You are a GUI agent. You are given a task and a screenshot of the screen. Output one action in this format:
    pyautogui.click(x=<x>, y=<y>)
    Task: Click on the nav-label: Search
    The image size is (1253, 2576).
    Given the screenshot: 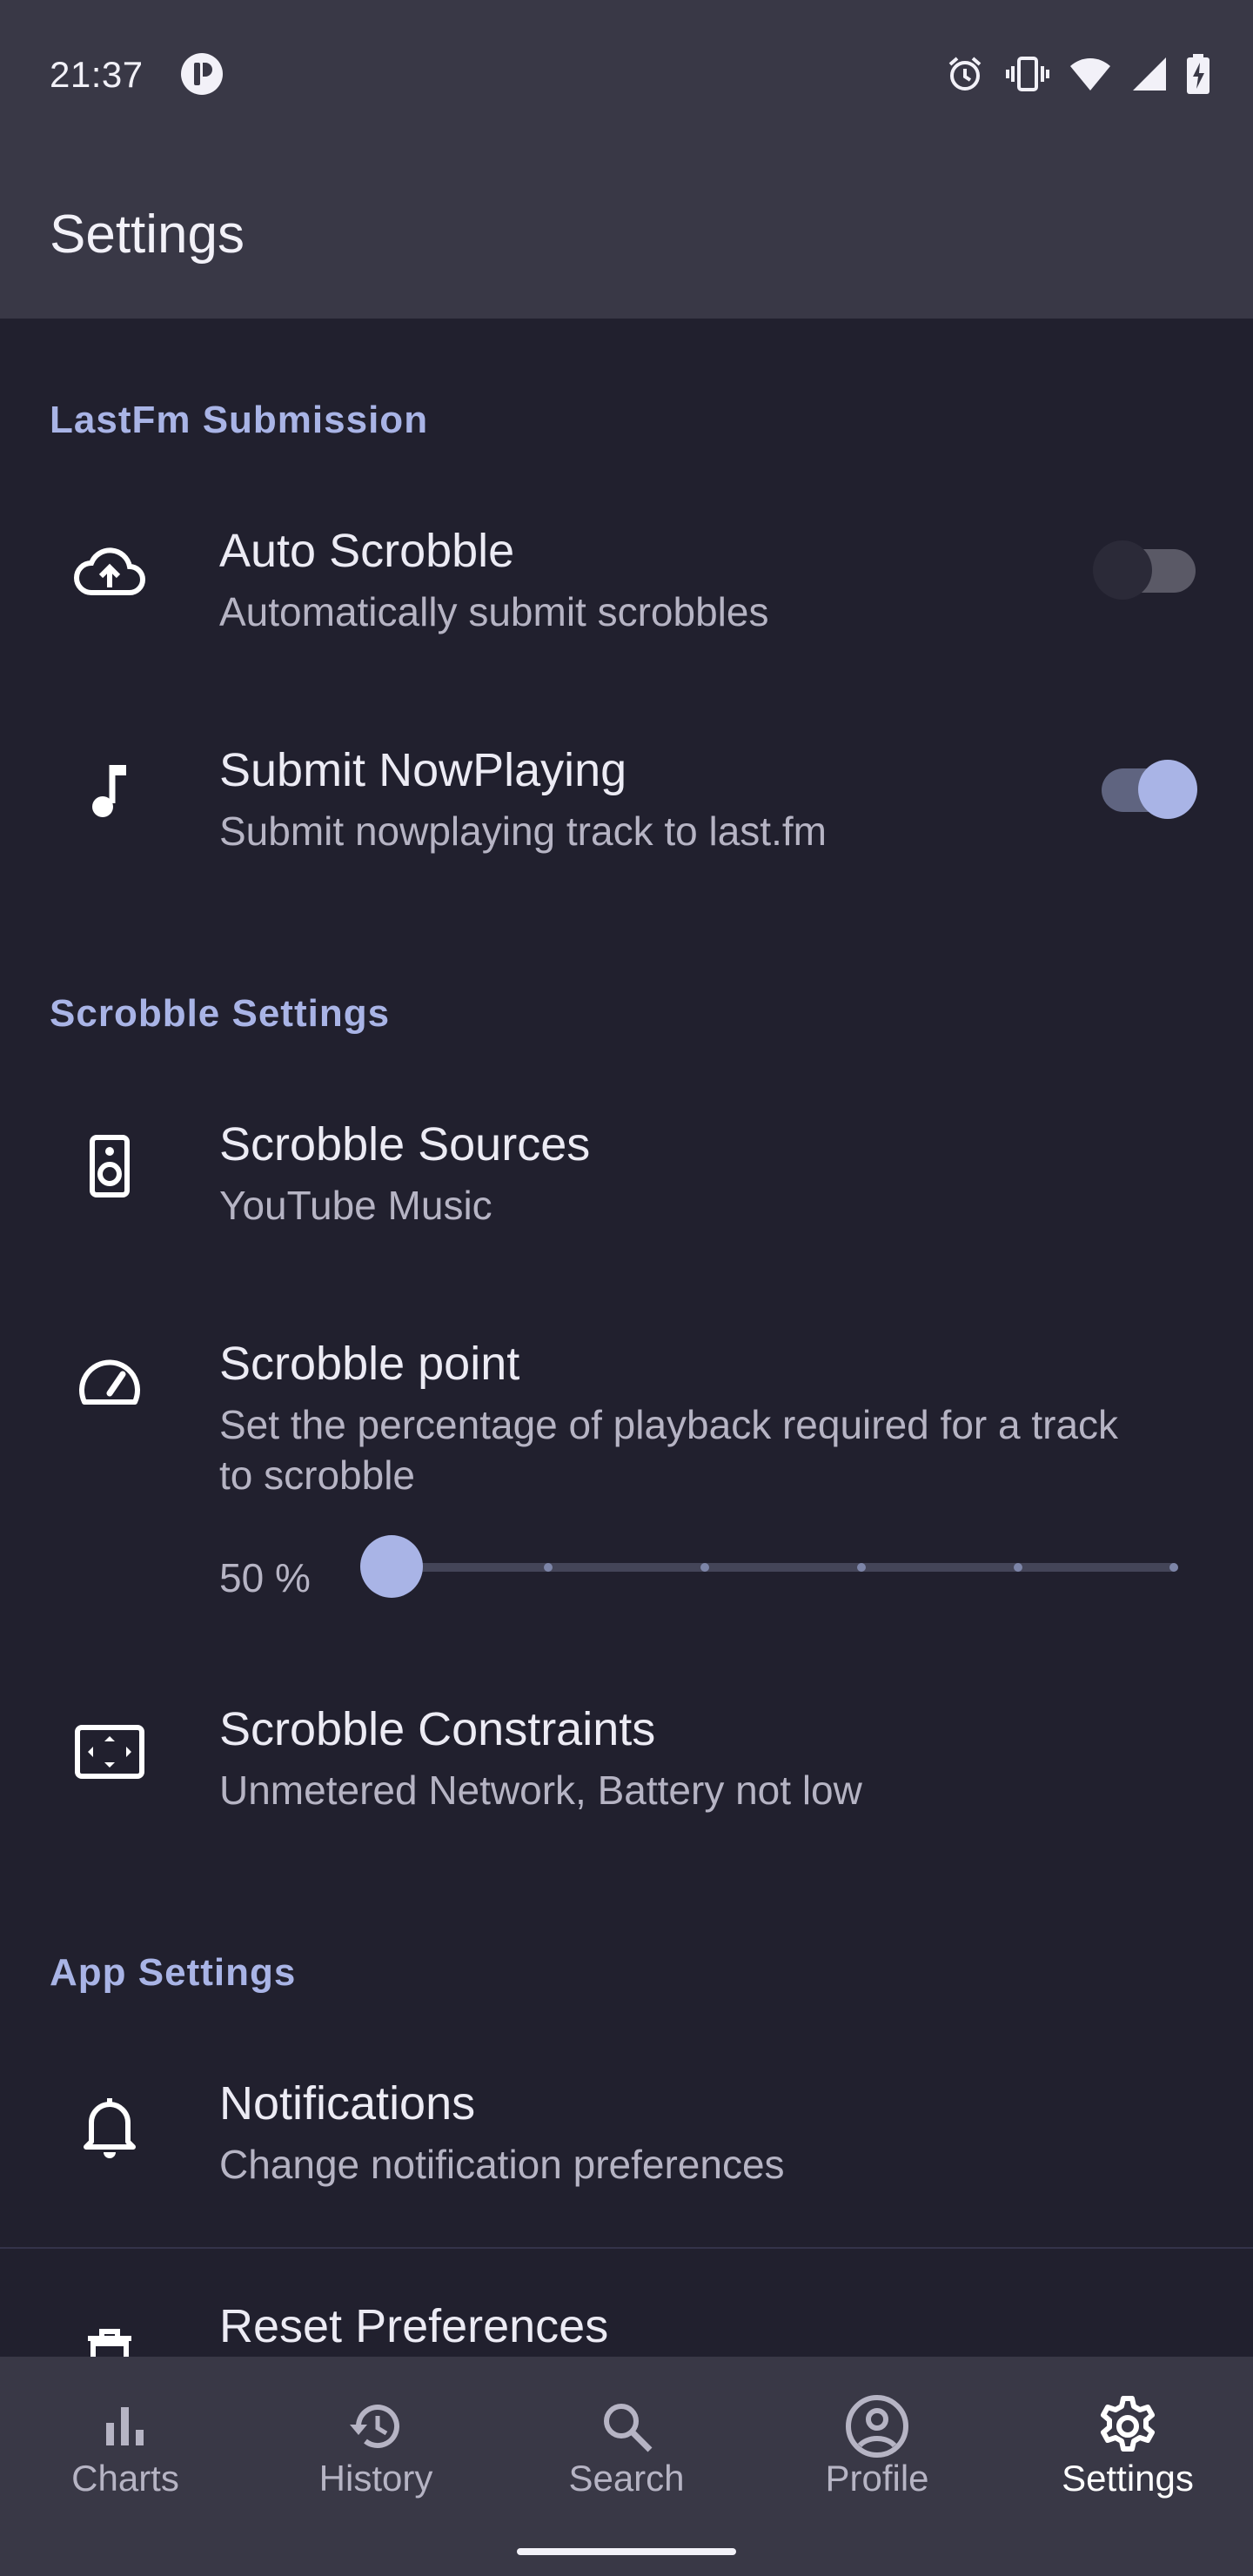 What is the action you would take?
    pyautogui.click(x=626, y=2479)
    